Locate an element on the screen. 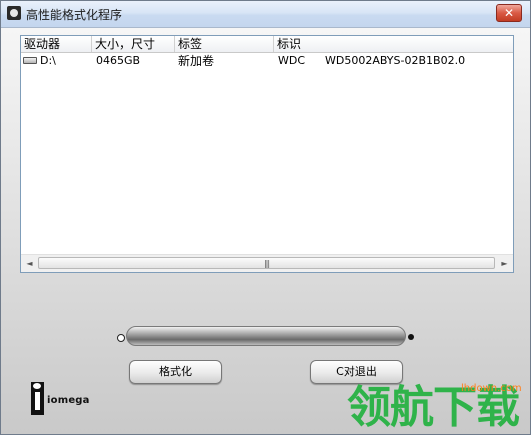  scroll-left-arrow-icon: ◄ is located at coordinates (29, 263).